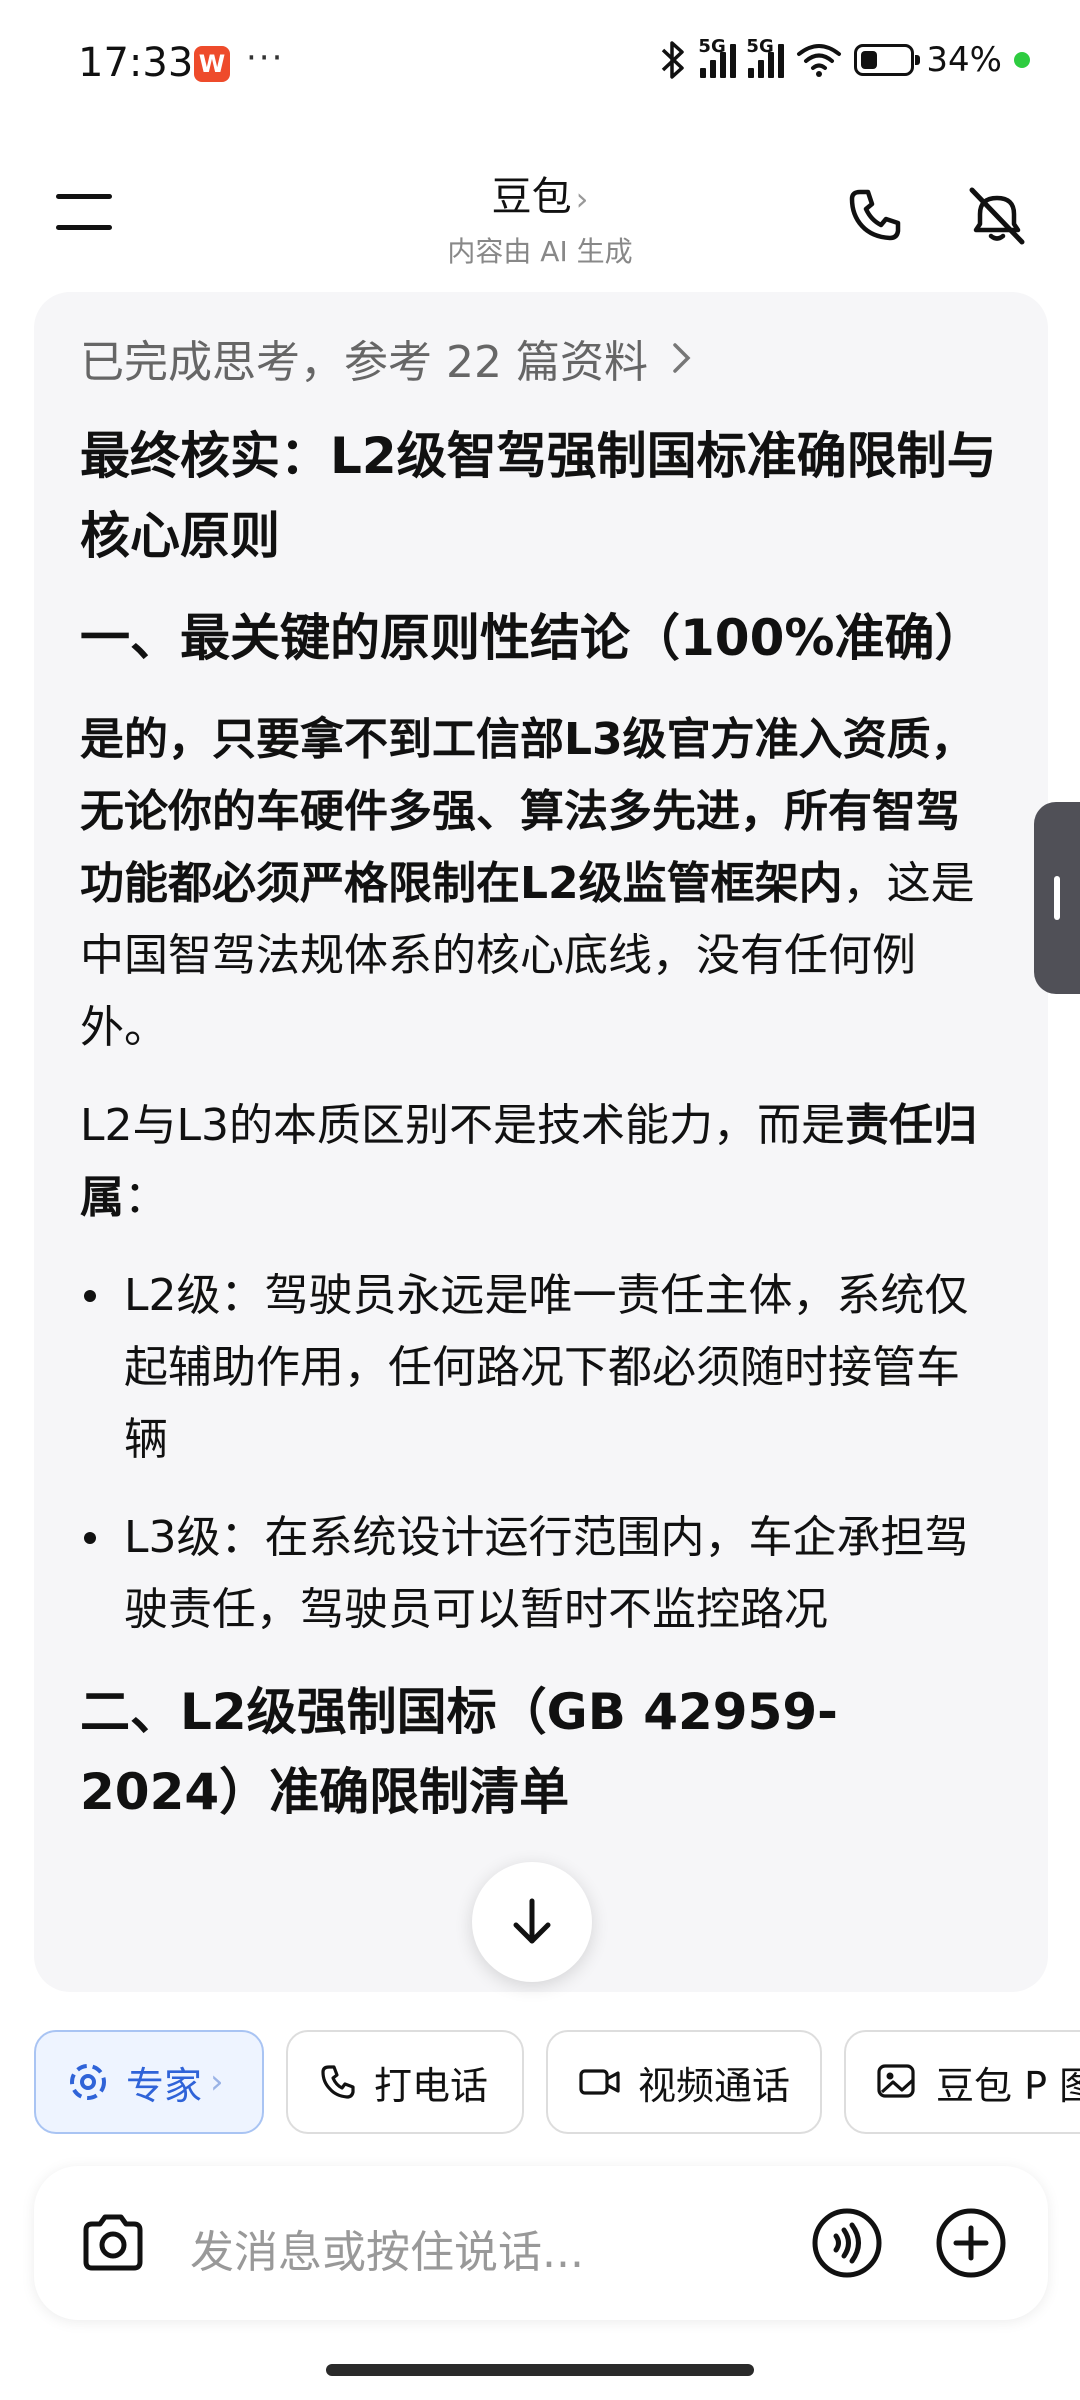  I want to click on paragraph-2: L2与L3的本质区别不是技术能力，而是责任归属：, so click(541, 1162).